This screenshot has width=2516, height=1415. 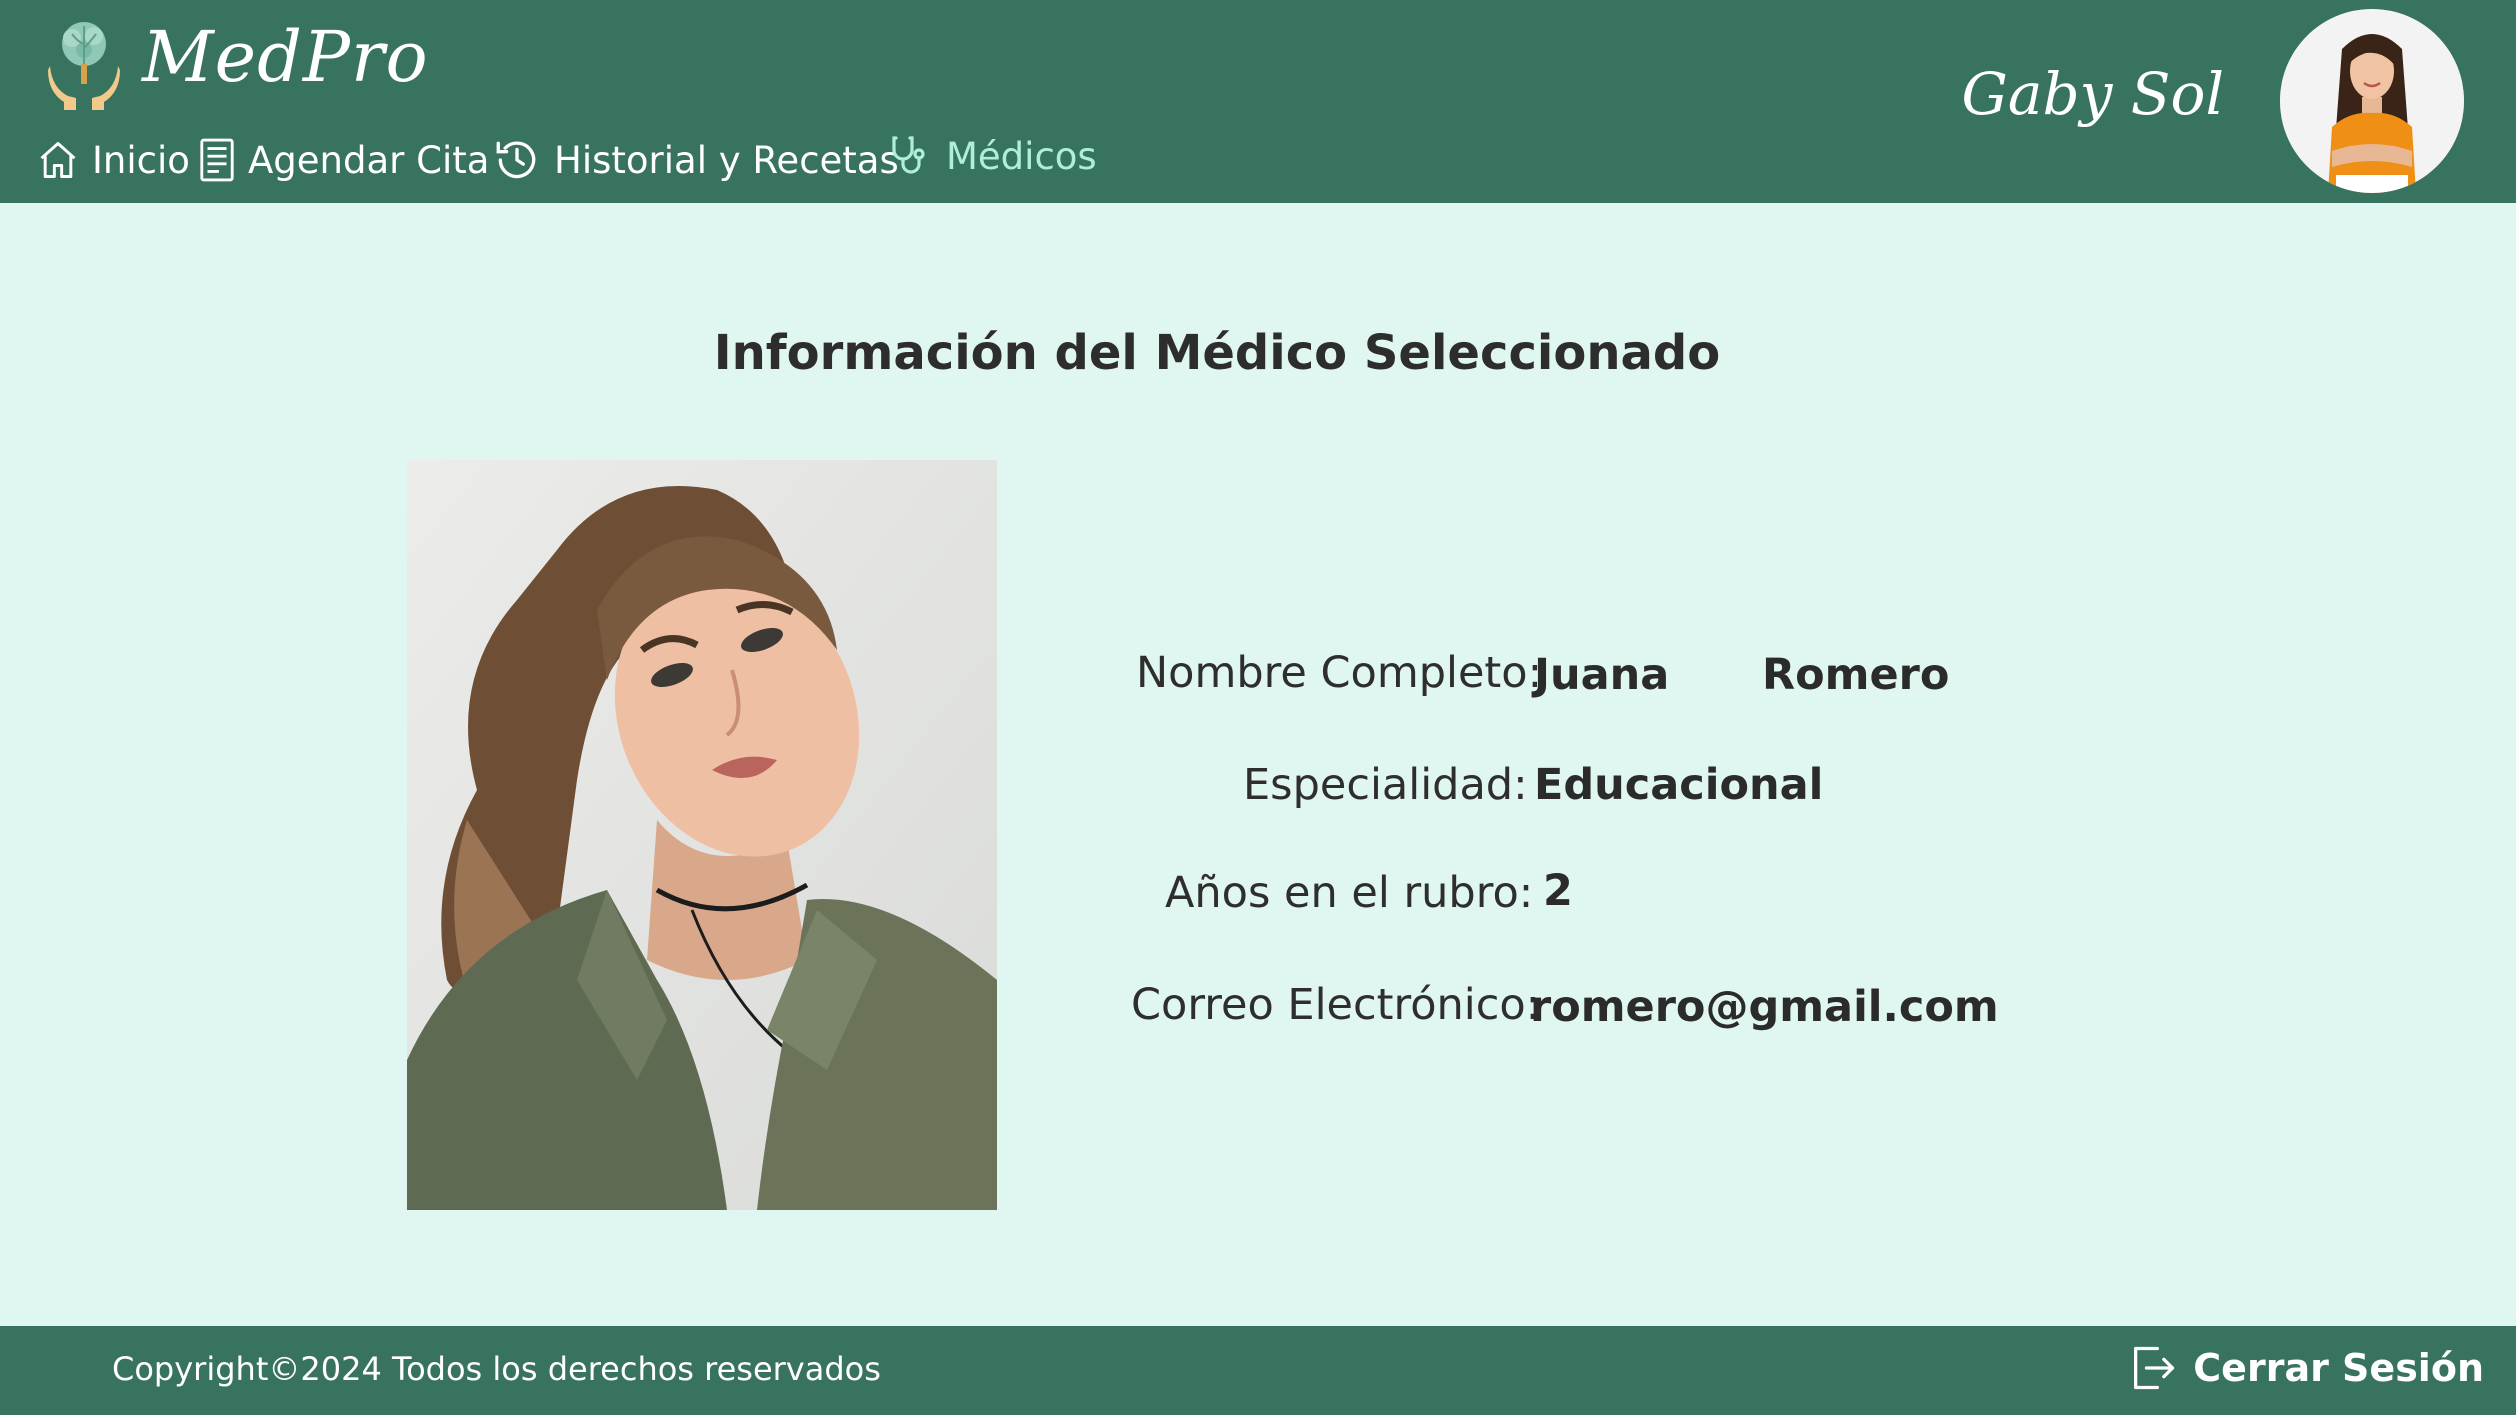 I want to click on doctor-photo, so click(x=702, y=835).